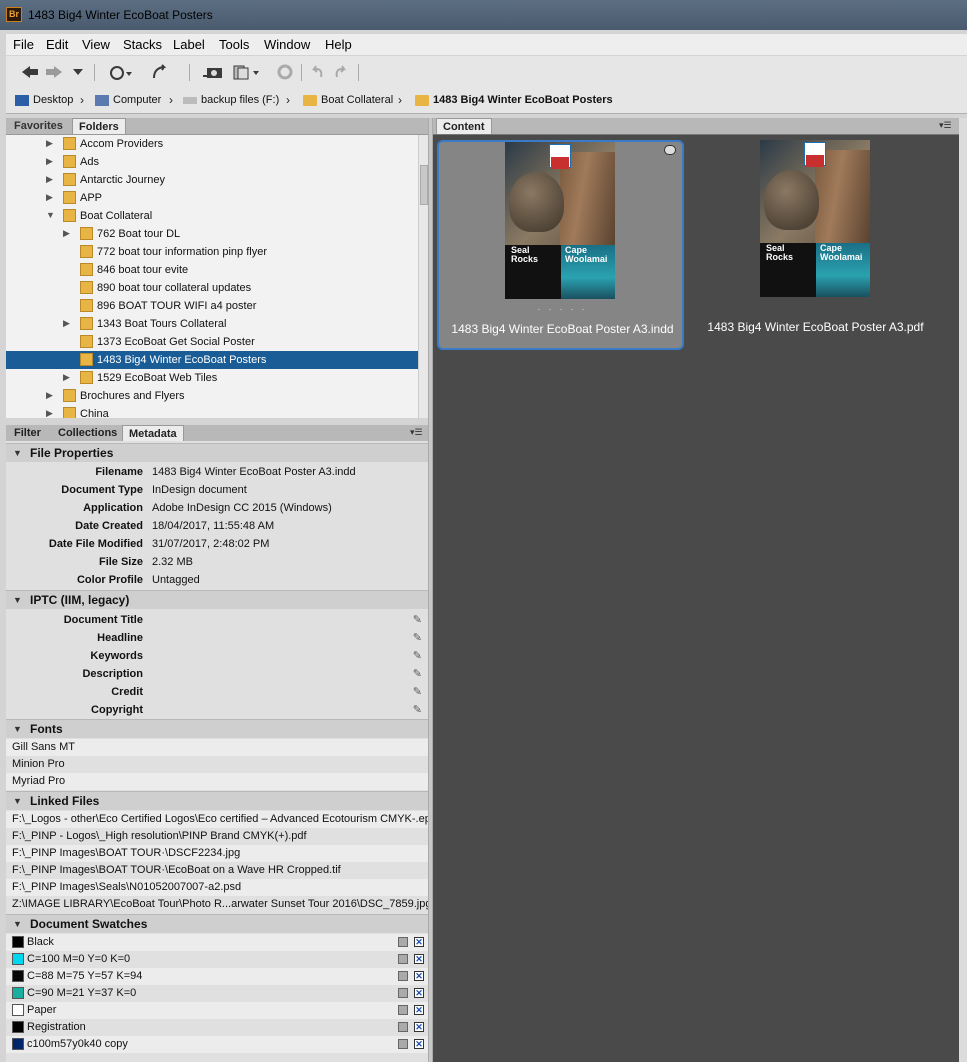 The height and width of the screenshot is (1062, 967). Describe the element at coordinates (212, 144) in the screenshot. I see `folder-tree-item: ▶ Accom Providers` at that location.